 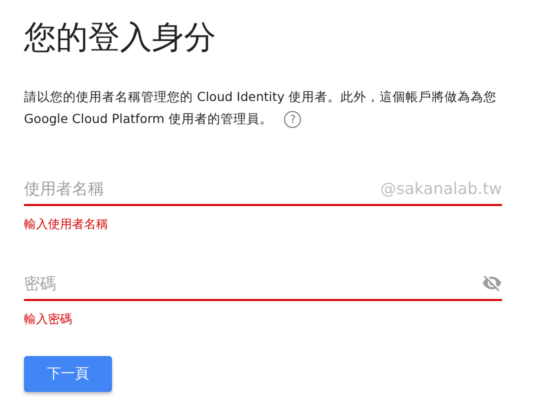 I want to click on eye-slash-icon, so click(x=492, y=283).